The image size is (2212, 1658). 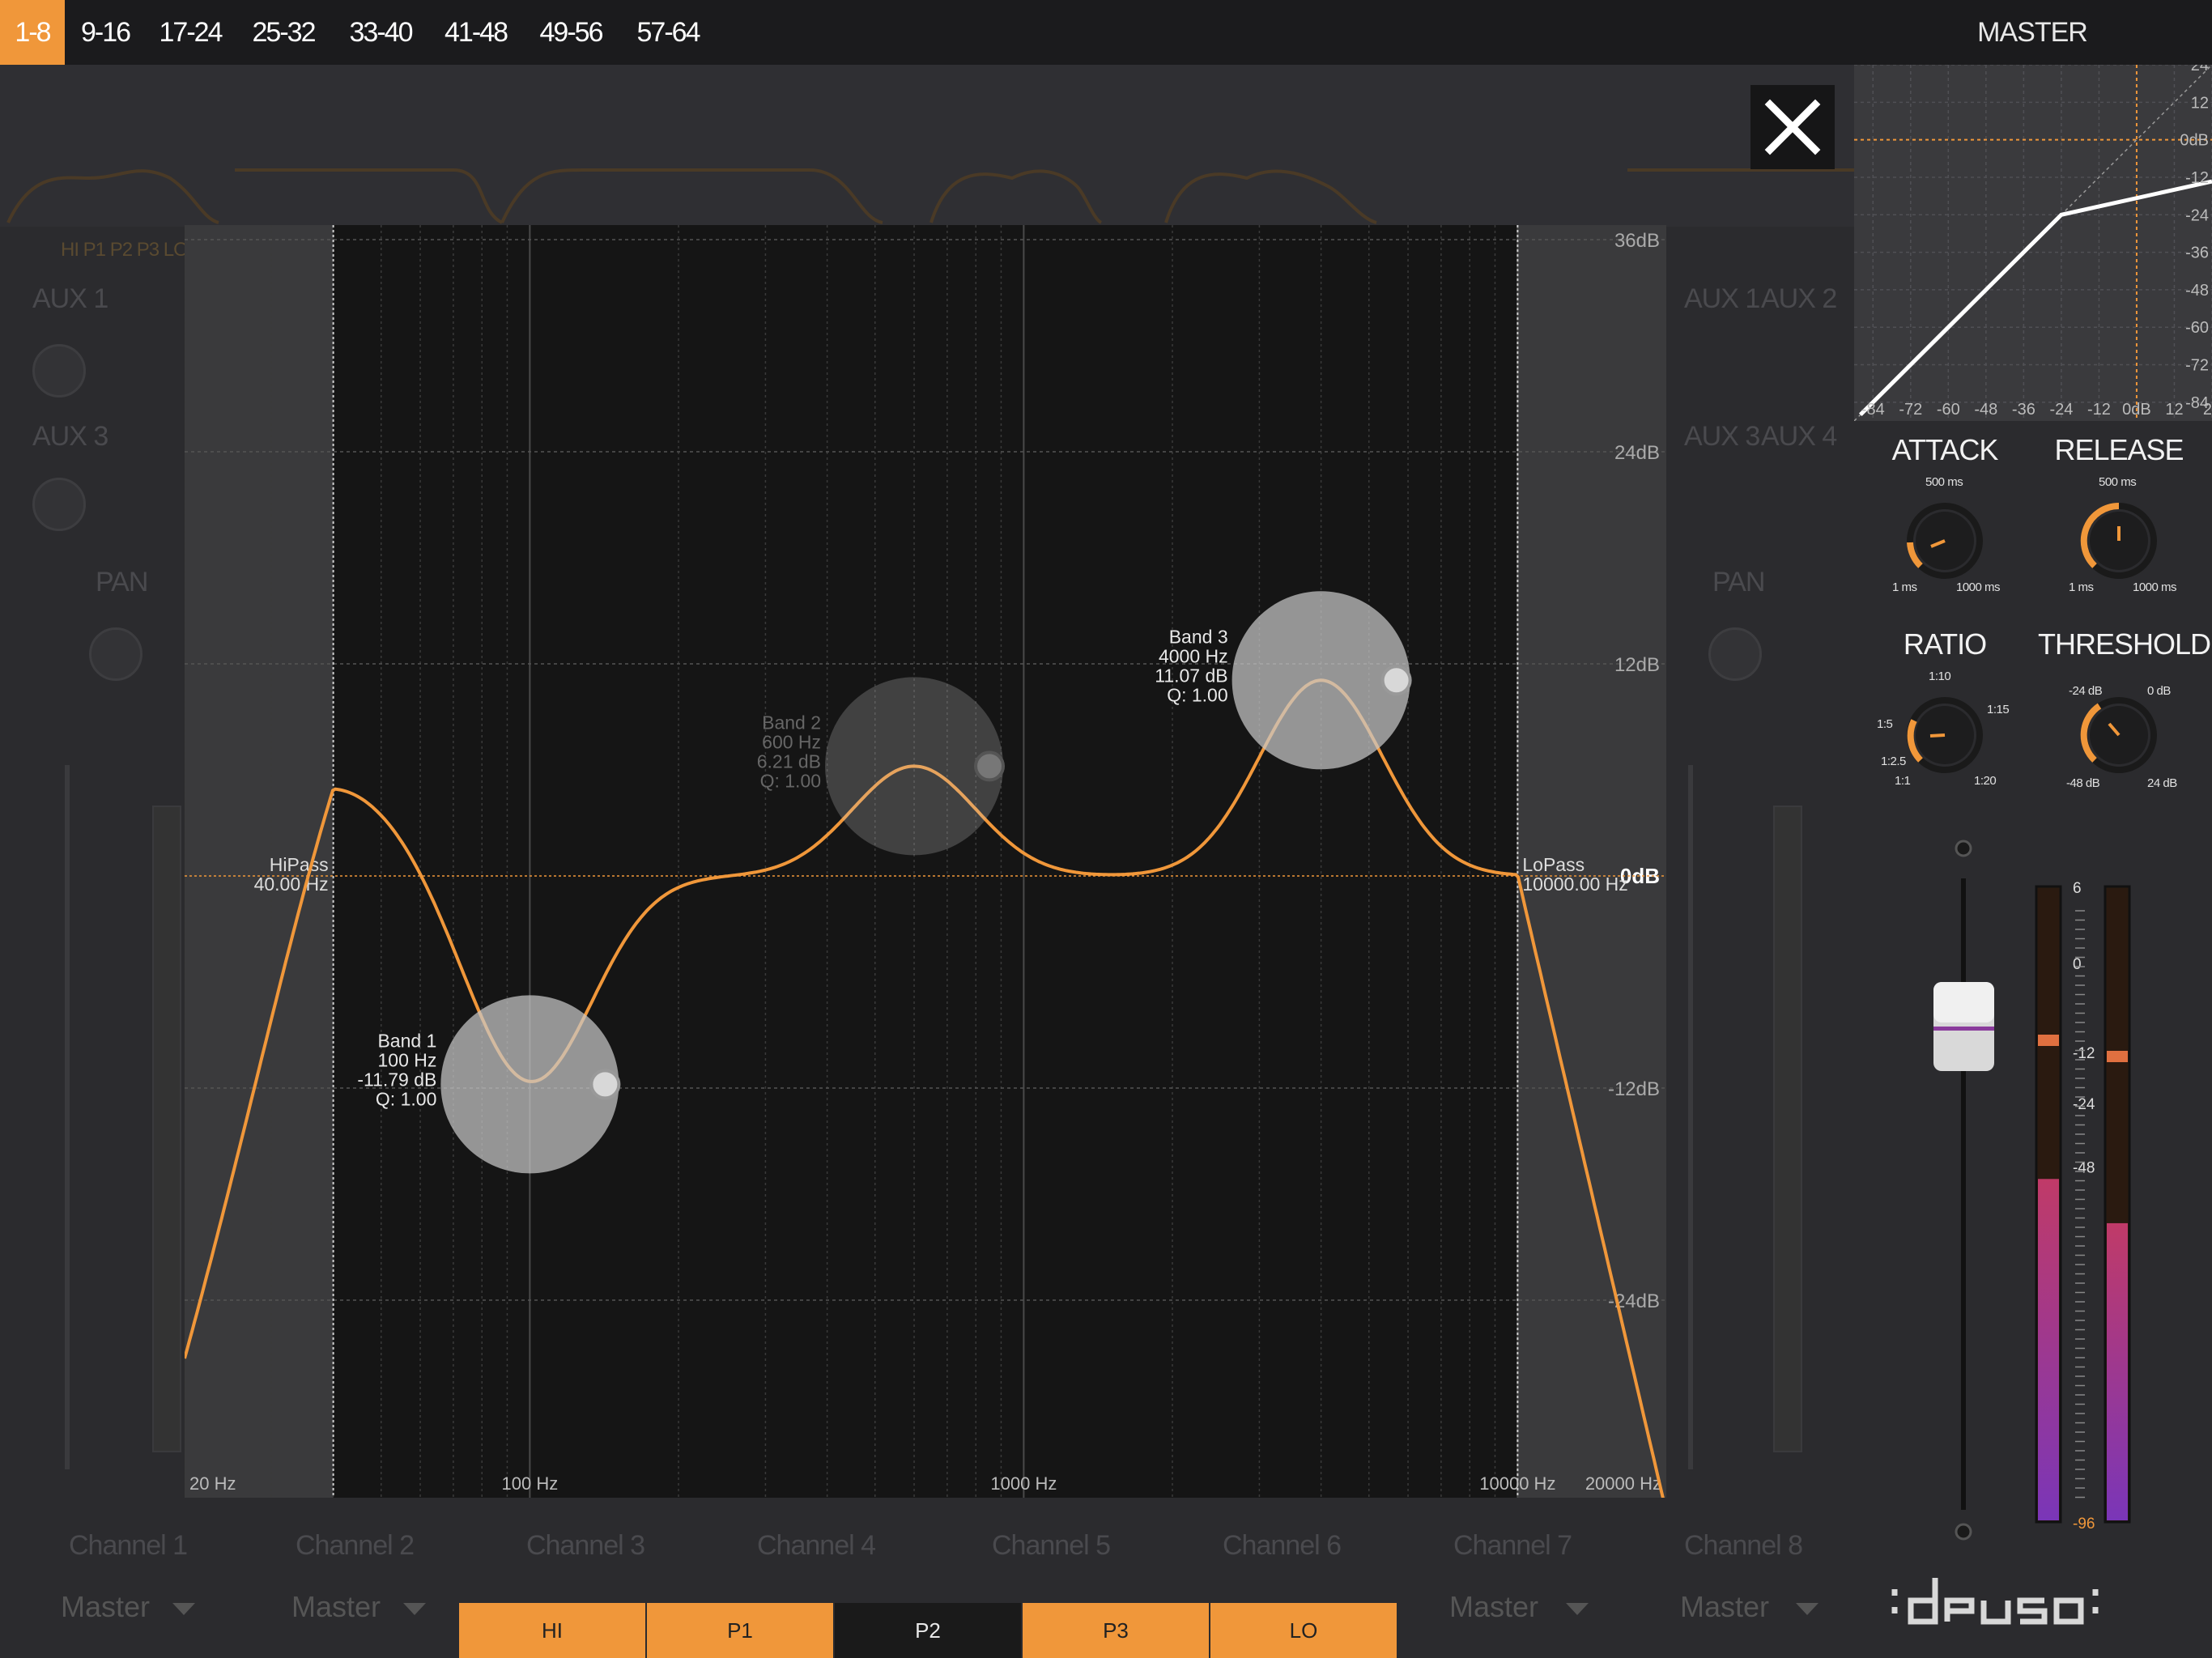 What do you see at coordinates (32, 32) in the screenshot?
I see `tab-1-8: 1-8` at bounding box center [32, 32].